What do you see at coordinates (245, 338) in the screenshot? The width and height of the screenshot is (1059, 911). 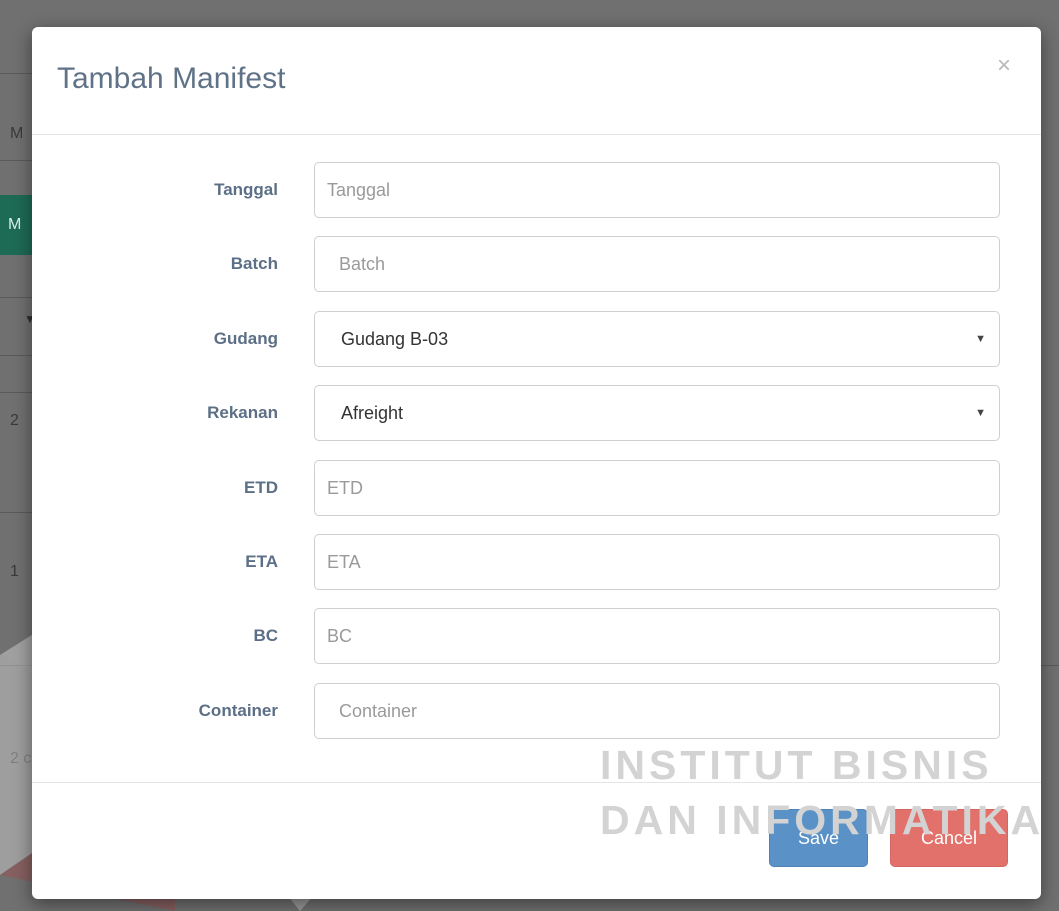 I see `gudang-label: Gudang` at bounding box center [245, 338].